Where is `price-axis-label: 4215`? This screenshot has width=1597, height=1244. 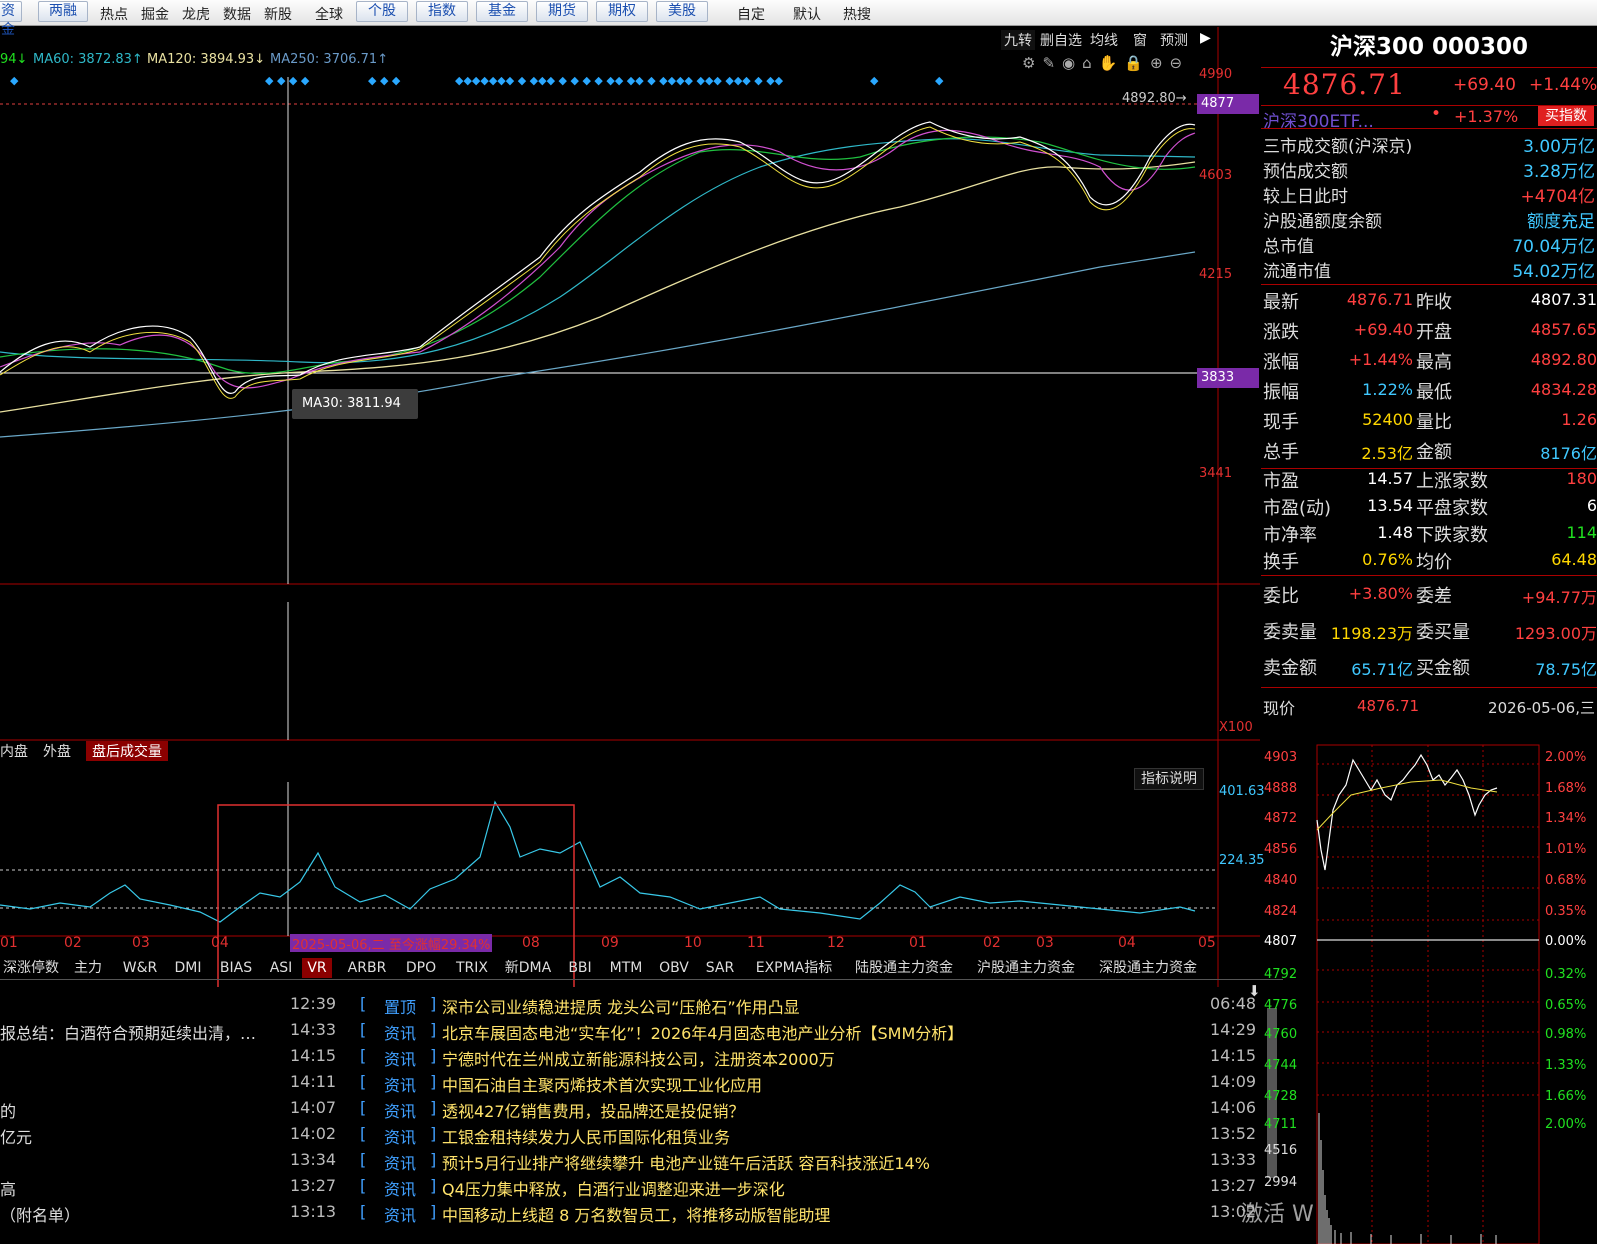
price-axis-label: 4215 is located at coordinates (1216, 274).